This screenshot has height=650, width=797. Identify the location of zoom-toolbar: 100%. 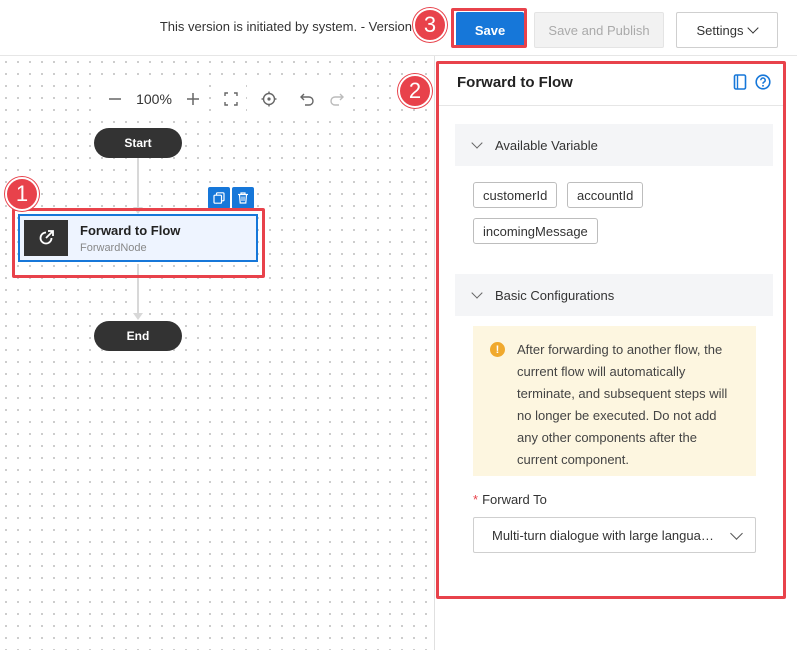
(226, 99).